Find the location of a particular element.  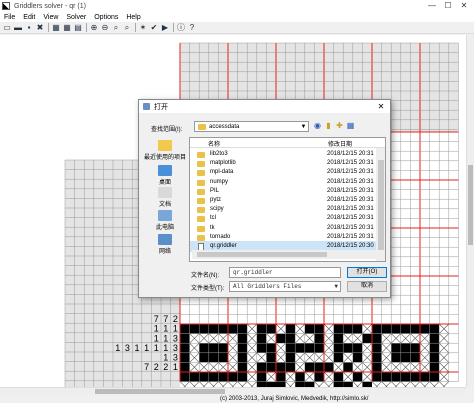

column-date-header: 修改日期 is located at coordinates (340, 143).